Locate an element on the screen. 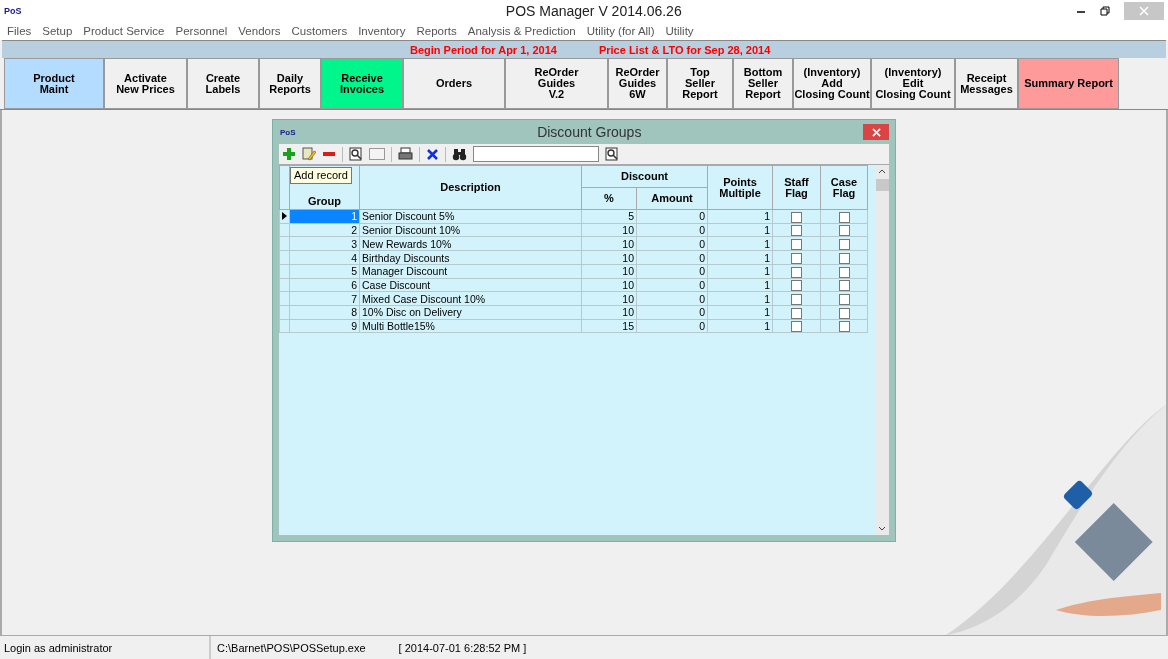 This screenshot has height=659, width=1168. blank-page-icon is located at coordinates (377, 154).